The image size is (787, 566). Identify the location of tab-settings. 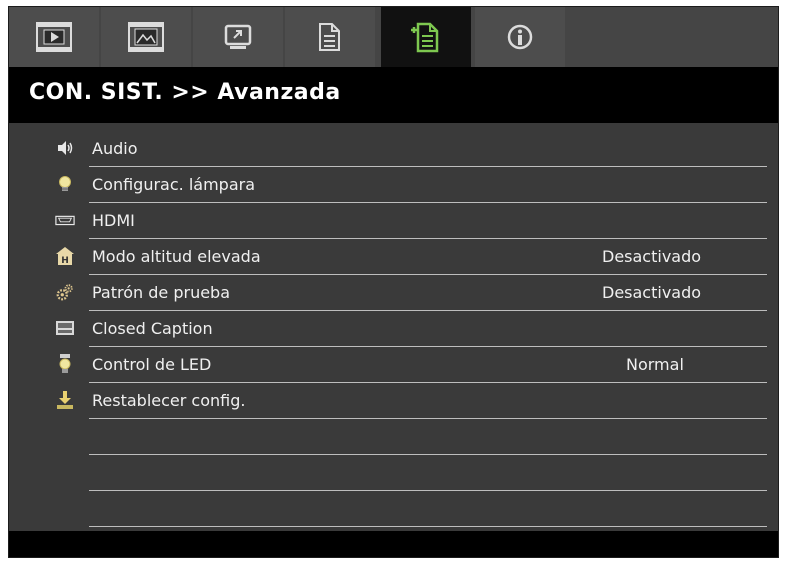
(330, 37).